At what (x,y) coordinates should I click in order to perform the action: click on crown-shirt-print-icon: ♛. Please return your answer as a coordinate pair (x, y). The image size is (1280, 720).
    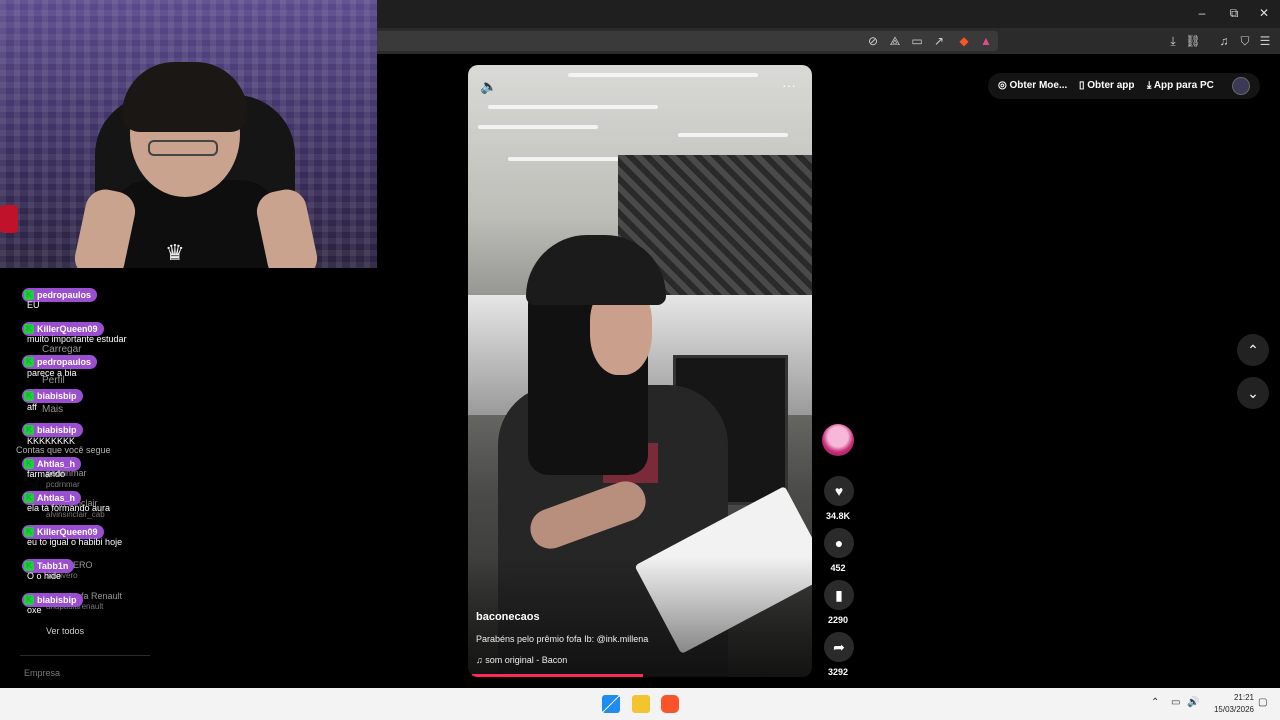
    Looking at the image, I should click on (175, 252).